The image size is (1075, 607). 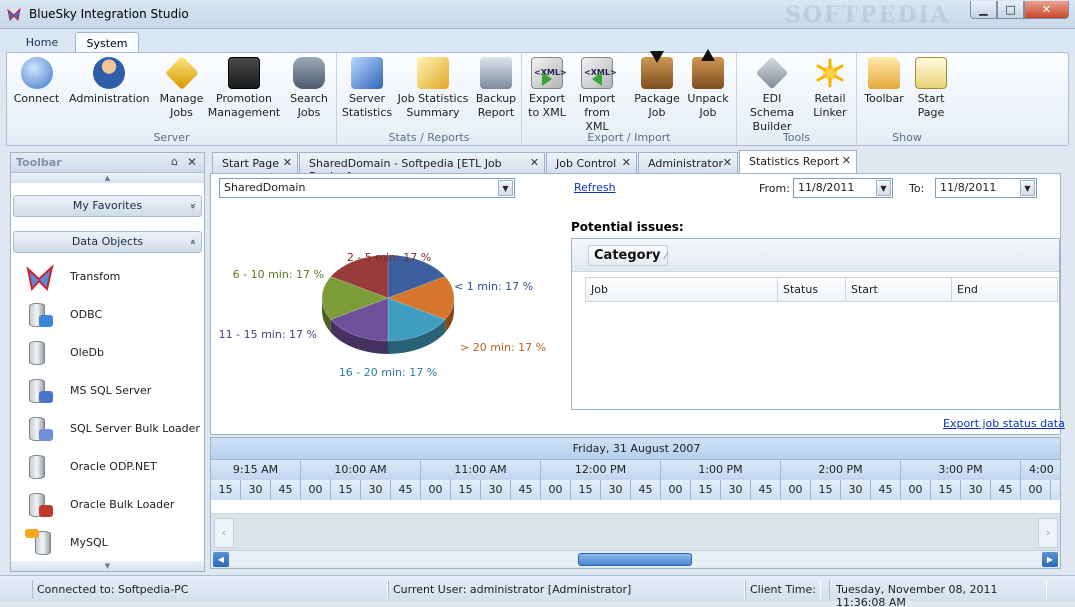 I want to click on section-data-objects-label: Data Objects, so click(x=107, y=241).